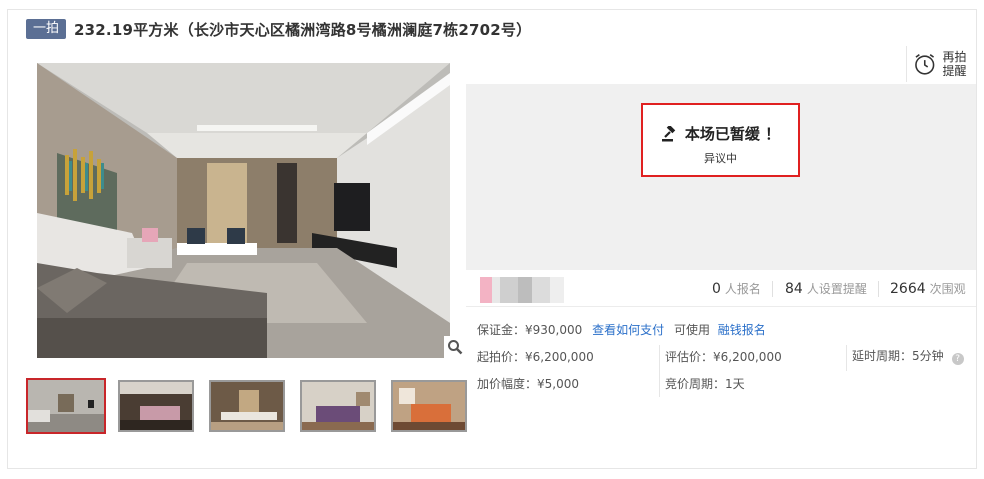 This screenshot has height=479, width=984. What do you see at coordinates (925, 64) in the screenshot?
I see `alarm-clock-icon` at bounding box center [925, 64].